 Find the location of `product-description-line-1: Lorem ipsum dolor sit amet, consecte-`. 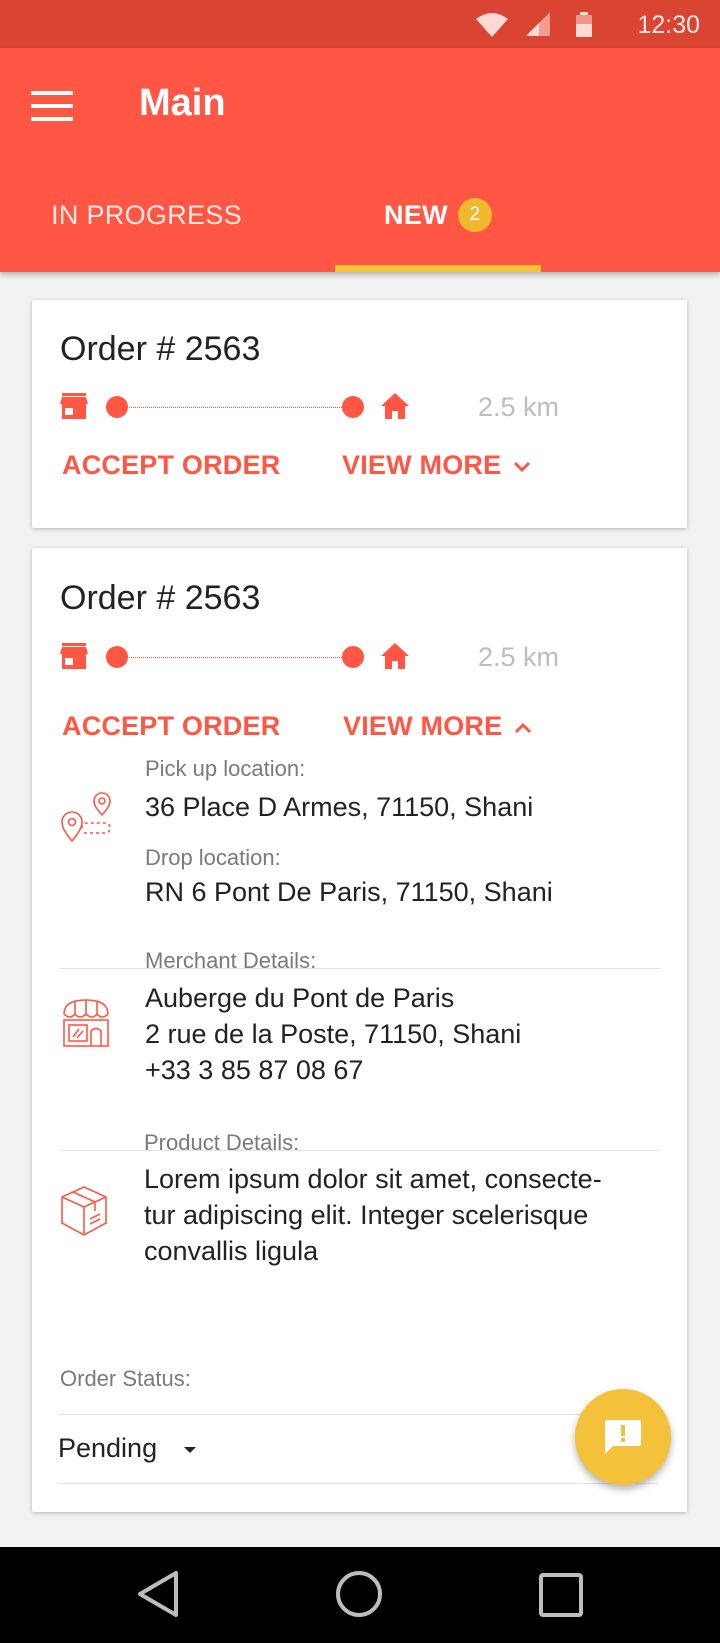

product-description-line-1: Lorem ipsum dolor sit amet, consecte- is located at coordinates (373, 1179).